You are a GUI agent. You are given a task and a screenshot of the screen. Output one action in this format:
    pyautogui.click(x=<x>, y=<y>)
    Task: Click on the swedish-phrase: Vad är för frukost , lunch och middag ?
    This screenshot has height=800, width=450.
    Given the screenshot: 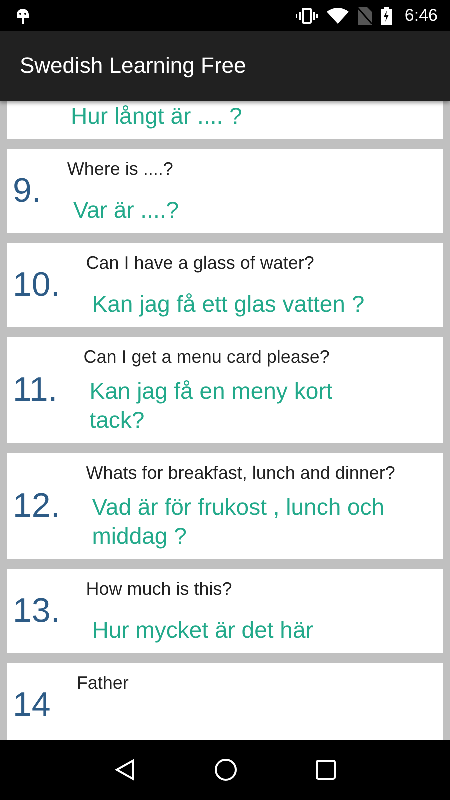 What is the action you would take?
    pyautogui.click(x=238, y=522)
    